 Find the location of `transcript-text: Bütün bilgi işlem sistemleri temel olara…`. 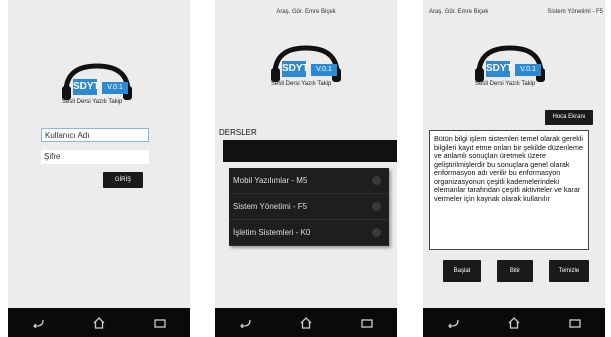

transcript-text: Bütün bilgi işlem sistemleri temel olara… is located at coordinates (509, 190).